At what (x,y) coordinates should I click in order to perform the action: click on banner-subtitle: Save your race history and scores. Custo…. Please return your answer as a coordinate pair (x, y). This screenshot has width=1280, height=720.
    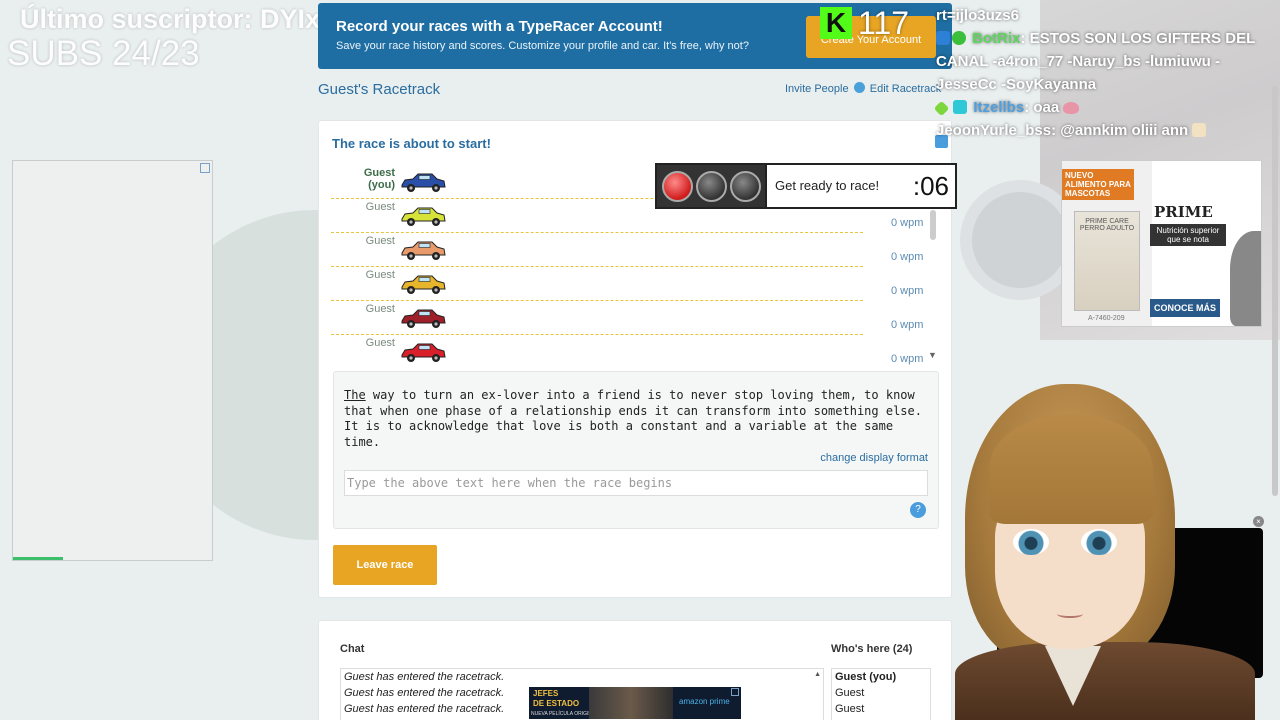
    Looking at the image, I should click on (542, 46).